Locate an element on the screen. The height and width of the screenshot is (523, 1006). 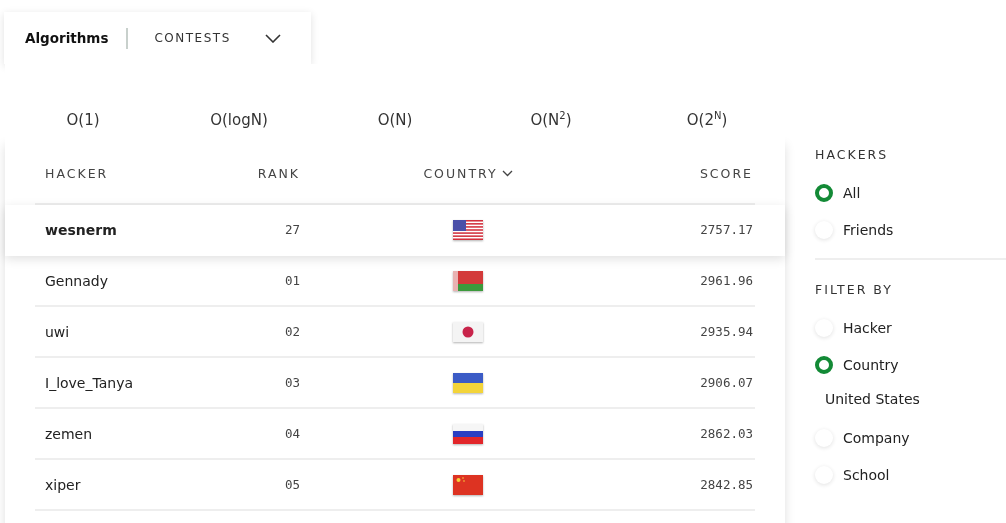
column-header: SCORE is located at coordinates (726, 173).